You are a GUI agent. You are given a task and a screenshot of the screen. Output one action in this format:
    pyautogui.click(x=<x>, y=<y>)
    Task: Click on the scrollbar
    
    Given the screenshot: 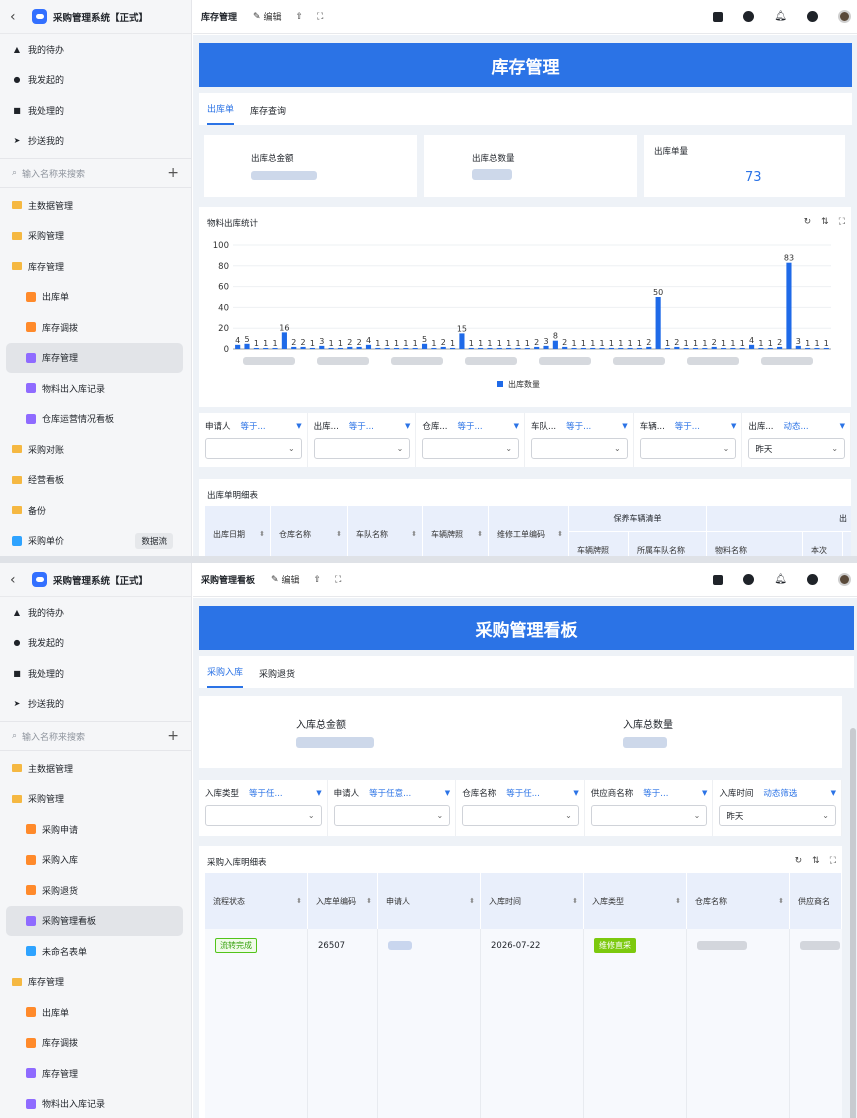 What is the action you would take?
    pyautogui.click(x=853, y=923)
    